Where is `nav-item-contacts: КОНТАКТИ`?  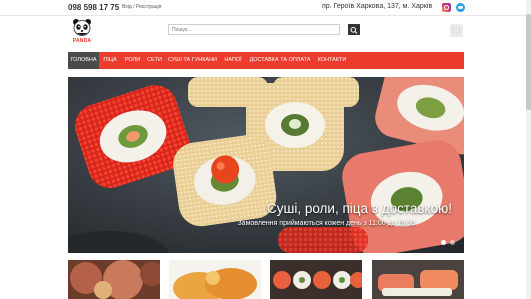
nav-item-contacts: КОНТАКТИ is located at coordinates (332, 60).